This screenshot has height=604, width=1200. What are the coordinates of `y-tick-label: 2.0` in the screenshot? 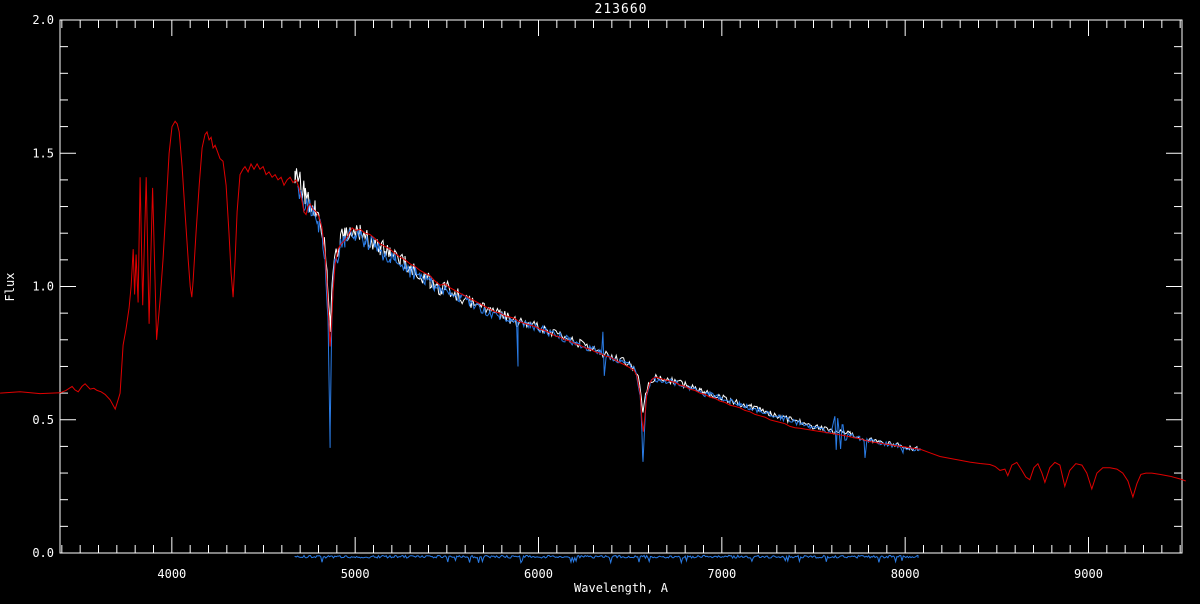 It's located at (43, 20).